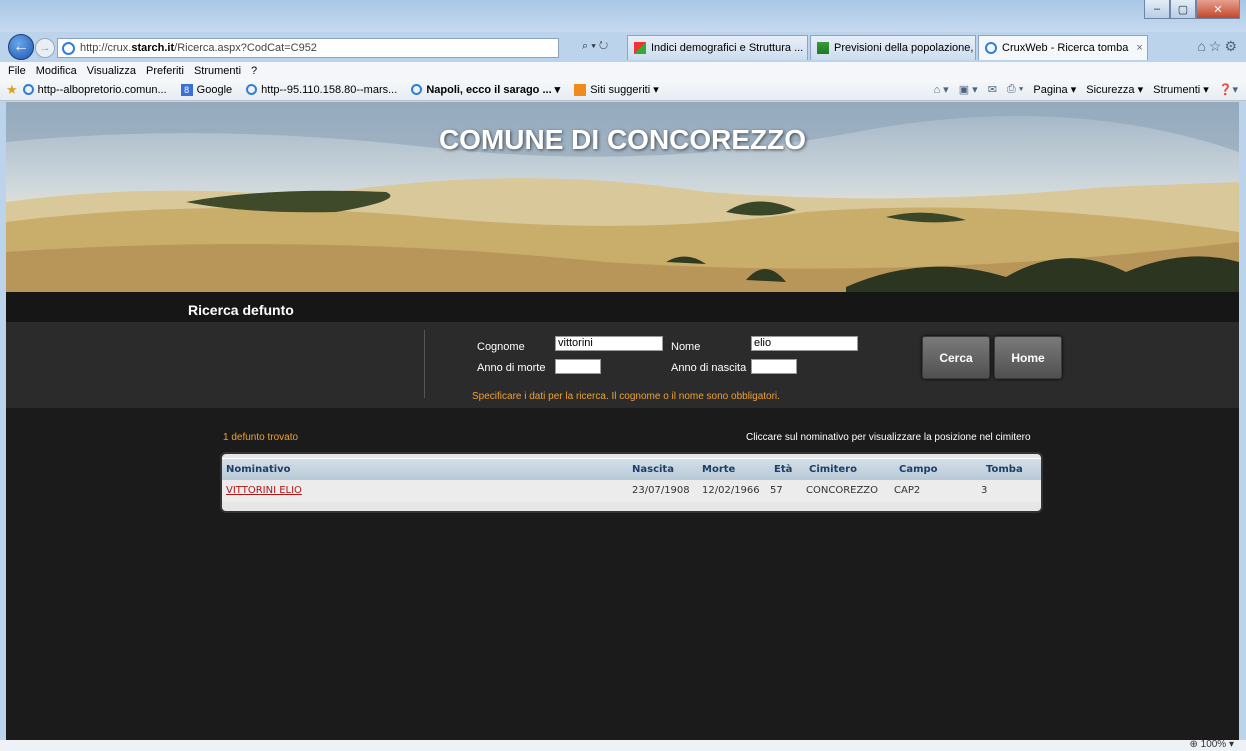  What do you see at coordinates (918, 469) in the screenshot?
I see `column-header-campo: Campo` at bounding box center [918, 469].